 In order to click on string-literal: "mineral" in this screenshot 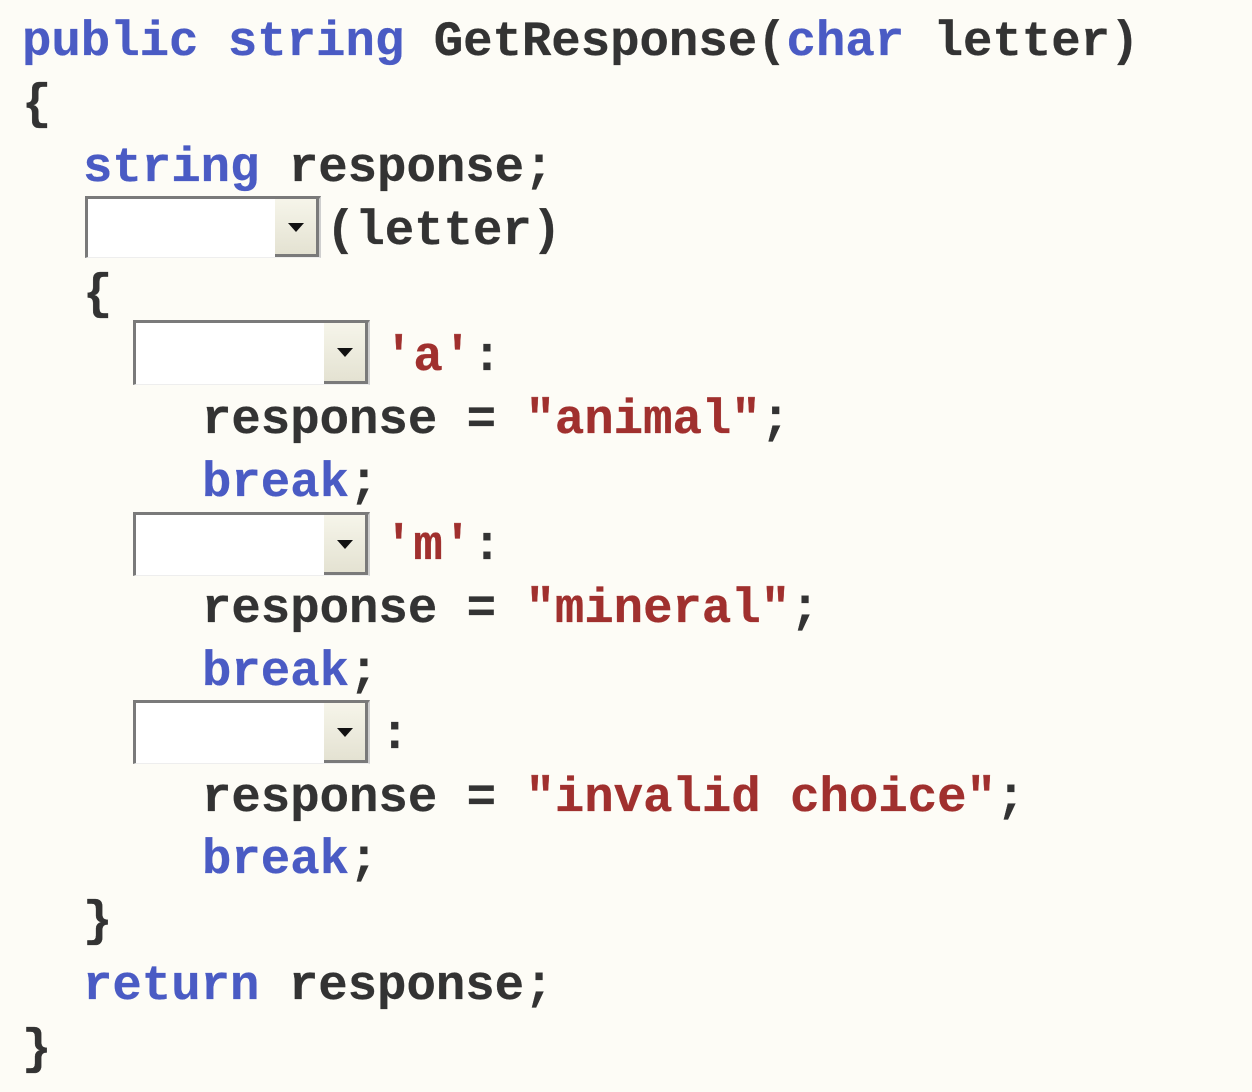, I will do `click(658, 609)`.